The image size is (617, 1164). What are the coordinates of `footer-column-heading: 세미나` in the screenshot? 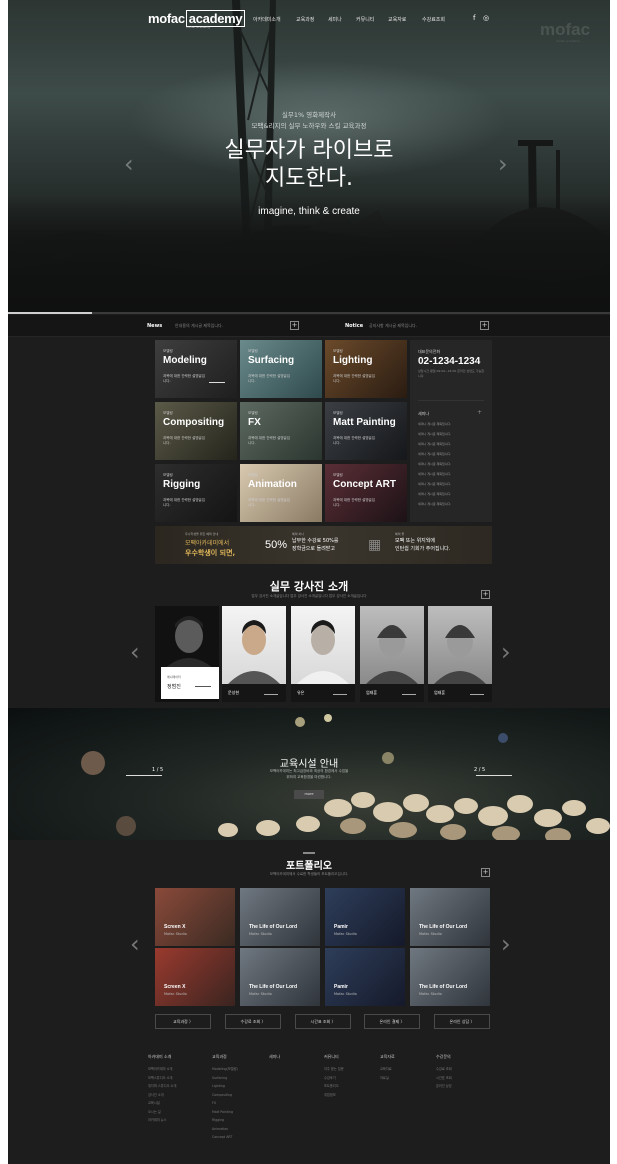 It's located at (274, 1057).